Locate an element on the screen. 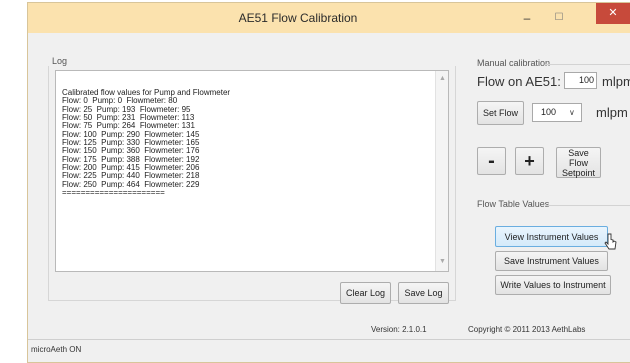 Image resolution: width=630 pixels, height=363 pixels. save-log-button: Save Log is located at coordinates (423, 293).